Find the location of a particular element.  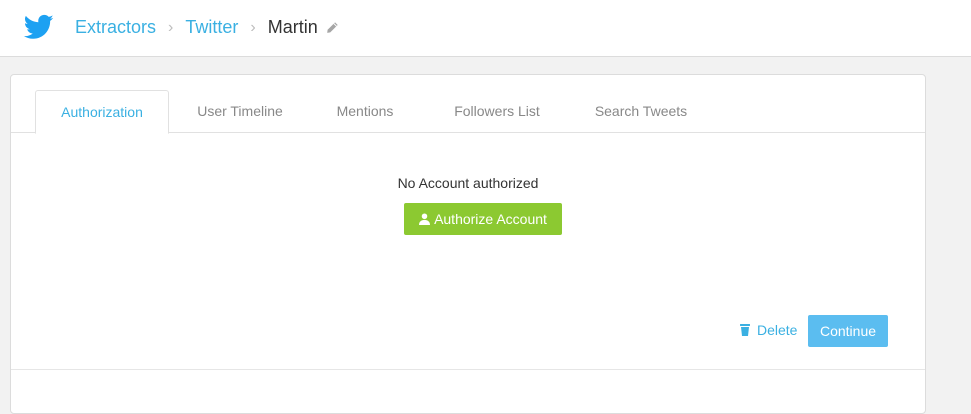

user-icon is located at coordinates (425, 219).